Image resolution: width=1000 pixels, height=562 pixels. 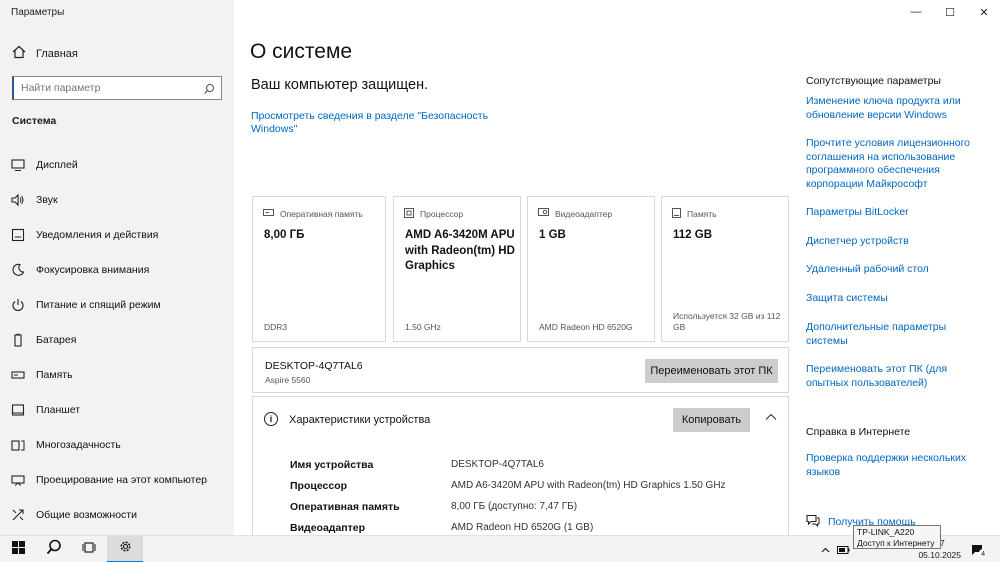 What do you see at coordinates (117, 304) in the screenshot?
I see `sidebar-item-power: Питание и спящий режим` at bounding box center [117, 304].